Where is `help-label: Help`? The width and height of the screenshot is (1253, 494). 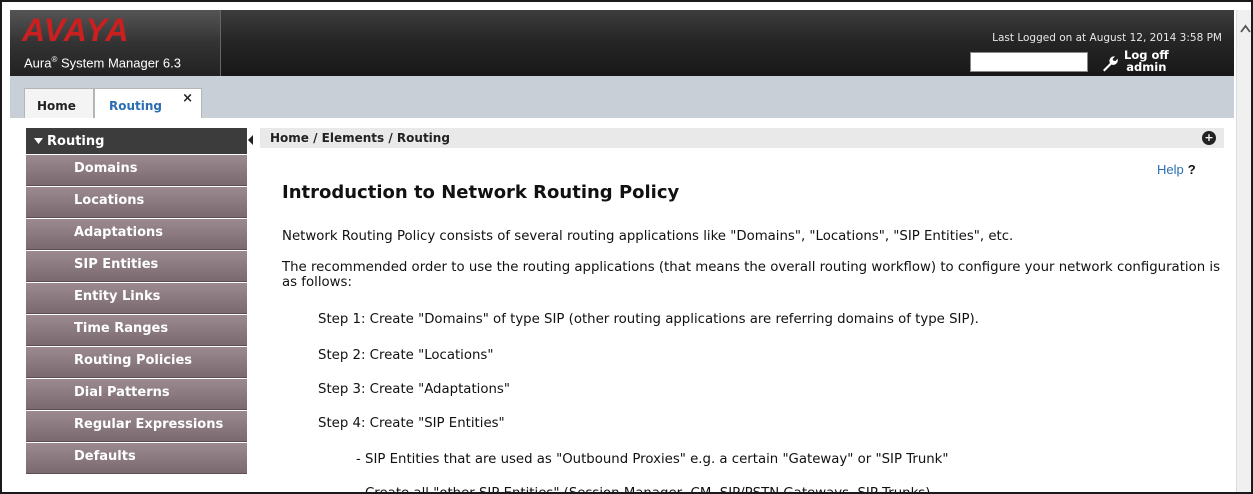 help-label: Help is located at coordinates (1170, 169).